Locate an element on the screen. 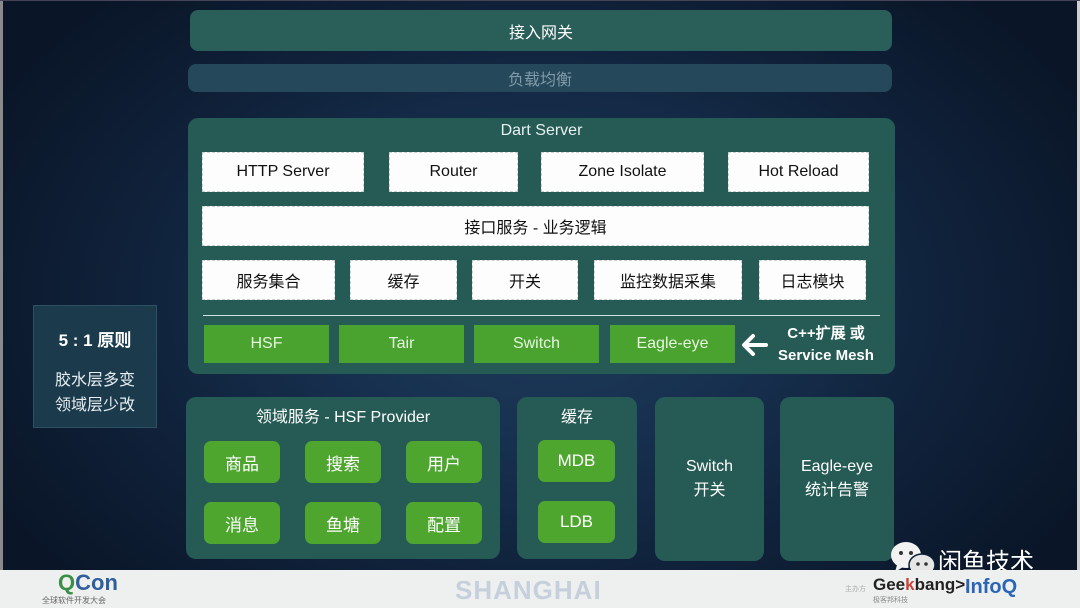 The height and width of the screenshot is (608, 1080). domain-tile-label: 配置 is located at coordinates (444, 525).